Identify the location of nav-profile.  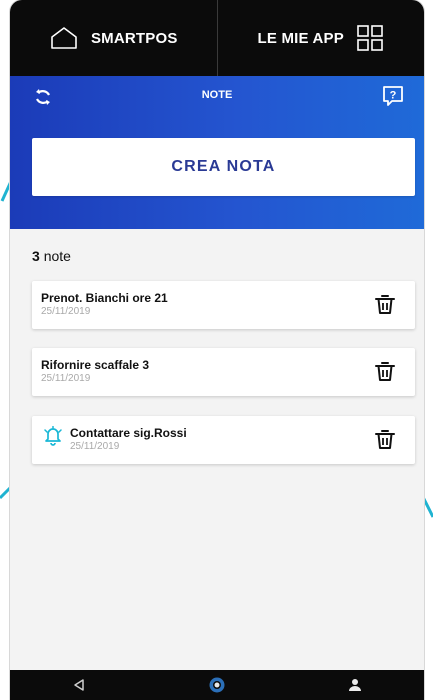
(355, 685).